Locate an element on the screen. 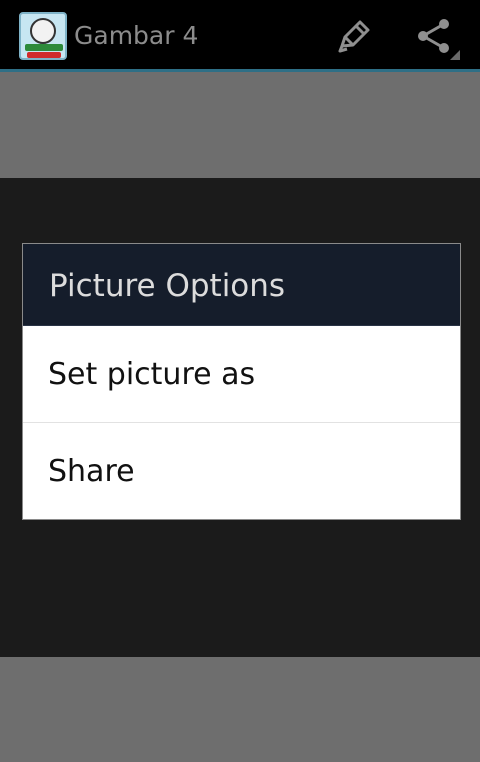  option-set-picture-as: Set picture as is located at coordinates (241, 374).